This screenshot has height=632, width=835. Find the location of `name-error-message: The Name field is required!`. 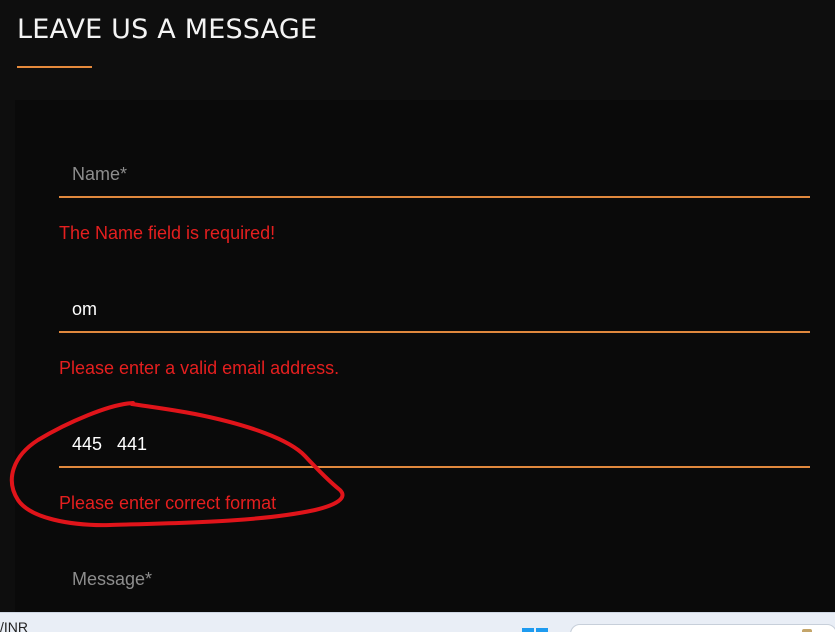

name-error-message: The Name field is required! is located at coordinates (167, 233).